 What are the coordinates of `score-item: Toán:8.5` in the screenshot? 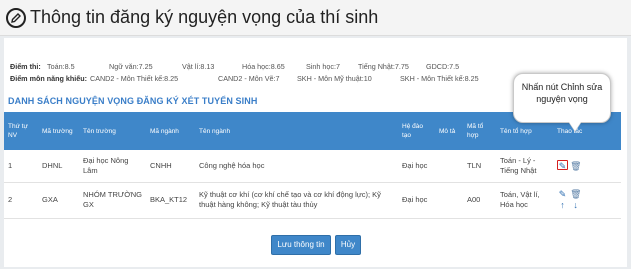 It's located at (61, 66).